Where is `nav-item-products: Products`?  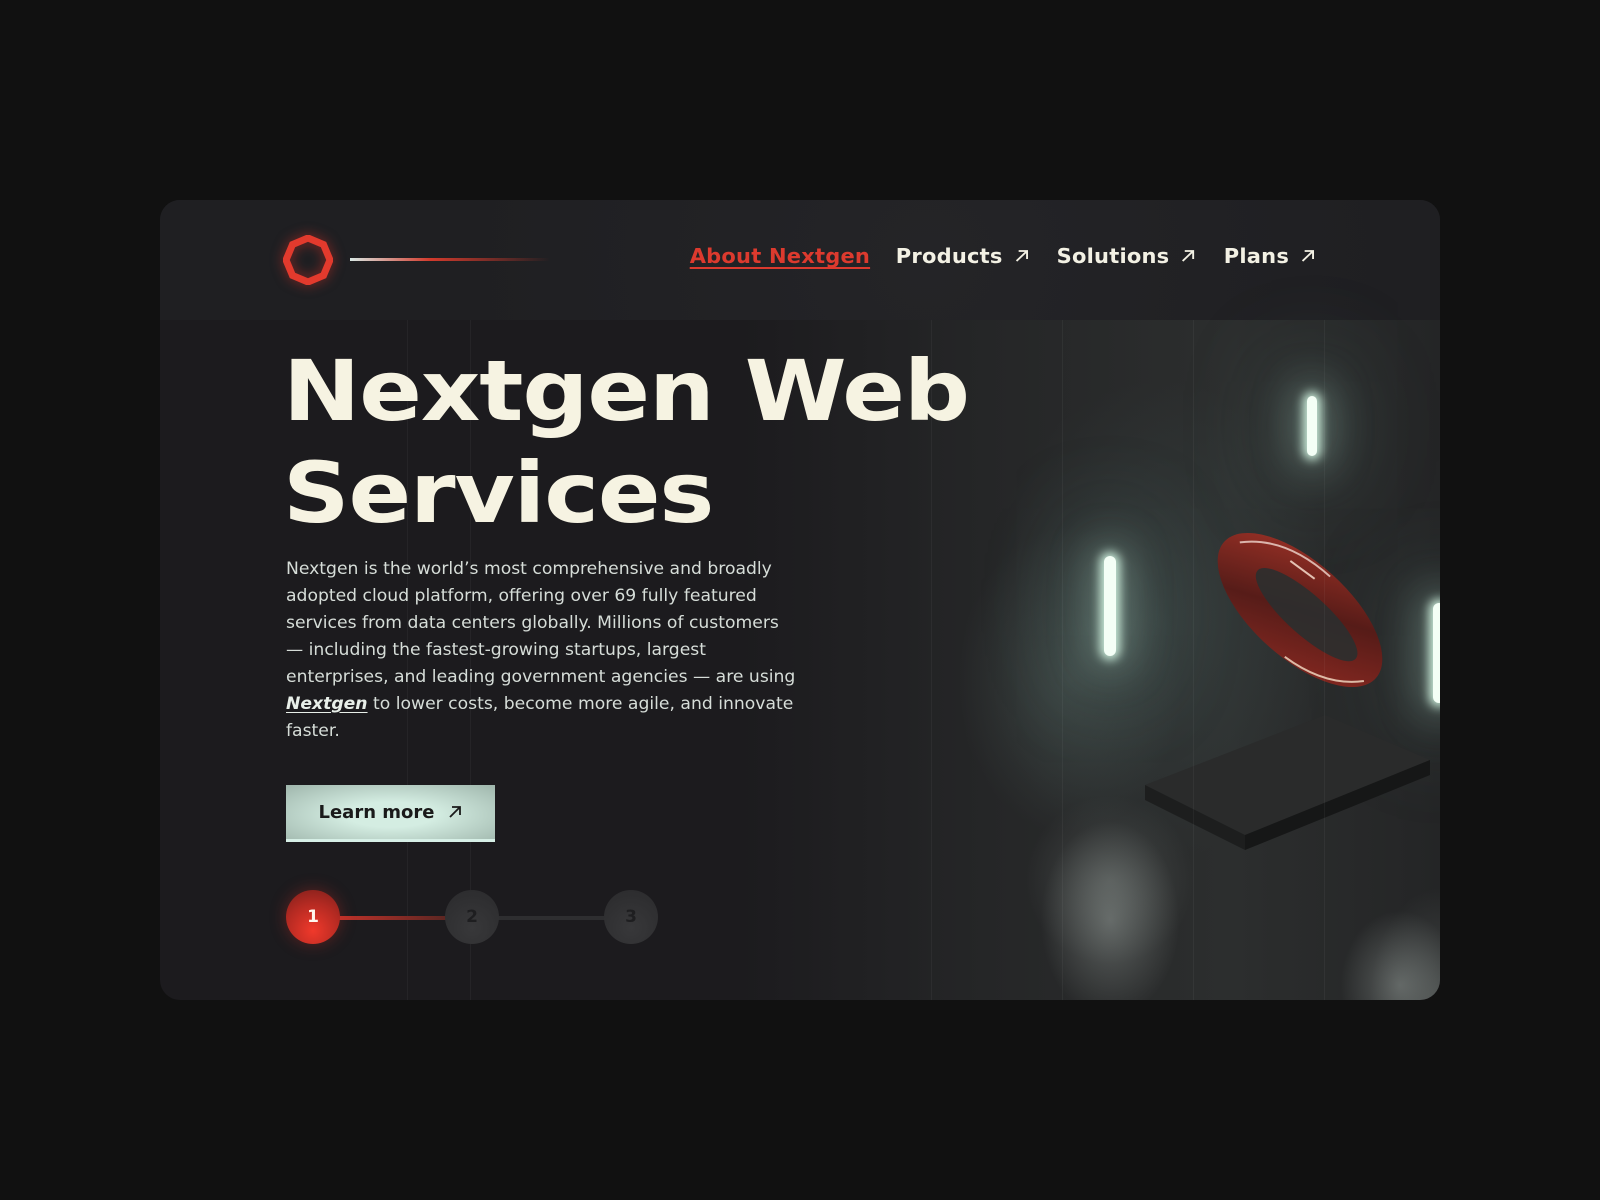 nav-item-products: Products is located at coordinates (963, 256).